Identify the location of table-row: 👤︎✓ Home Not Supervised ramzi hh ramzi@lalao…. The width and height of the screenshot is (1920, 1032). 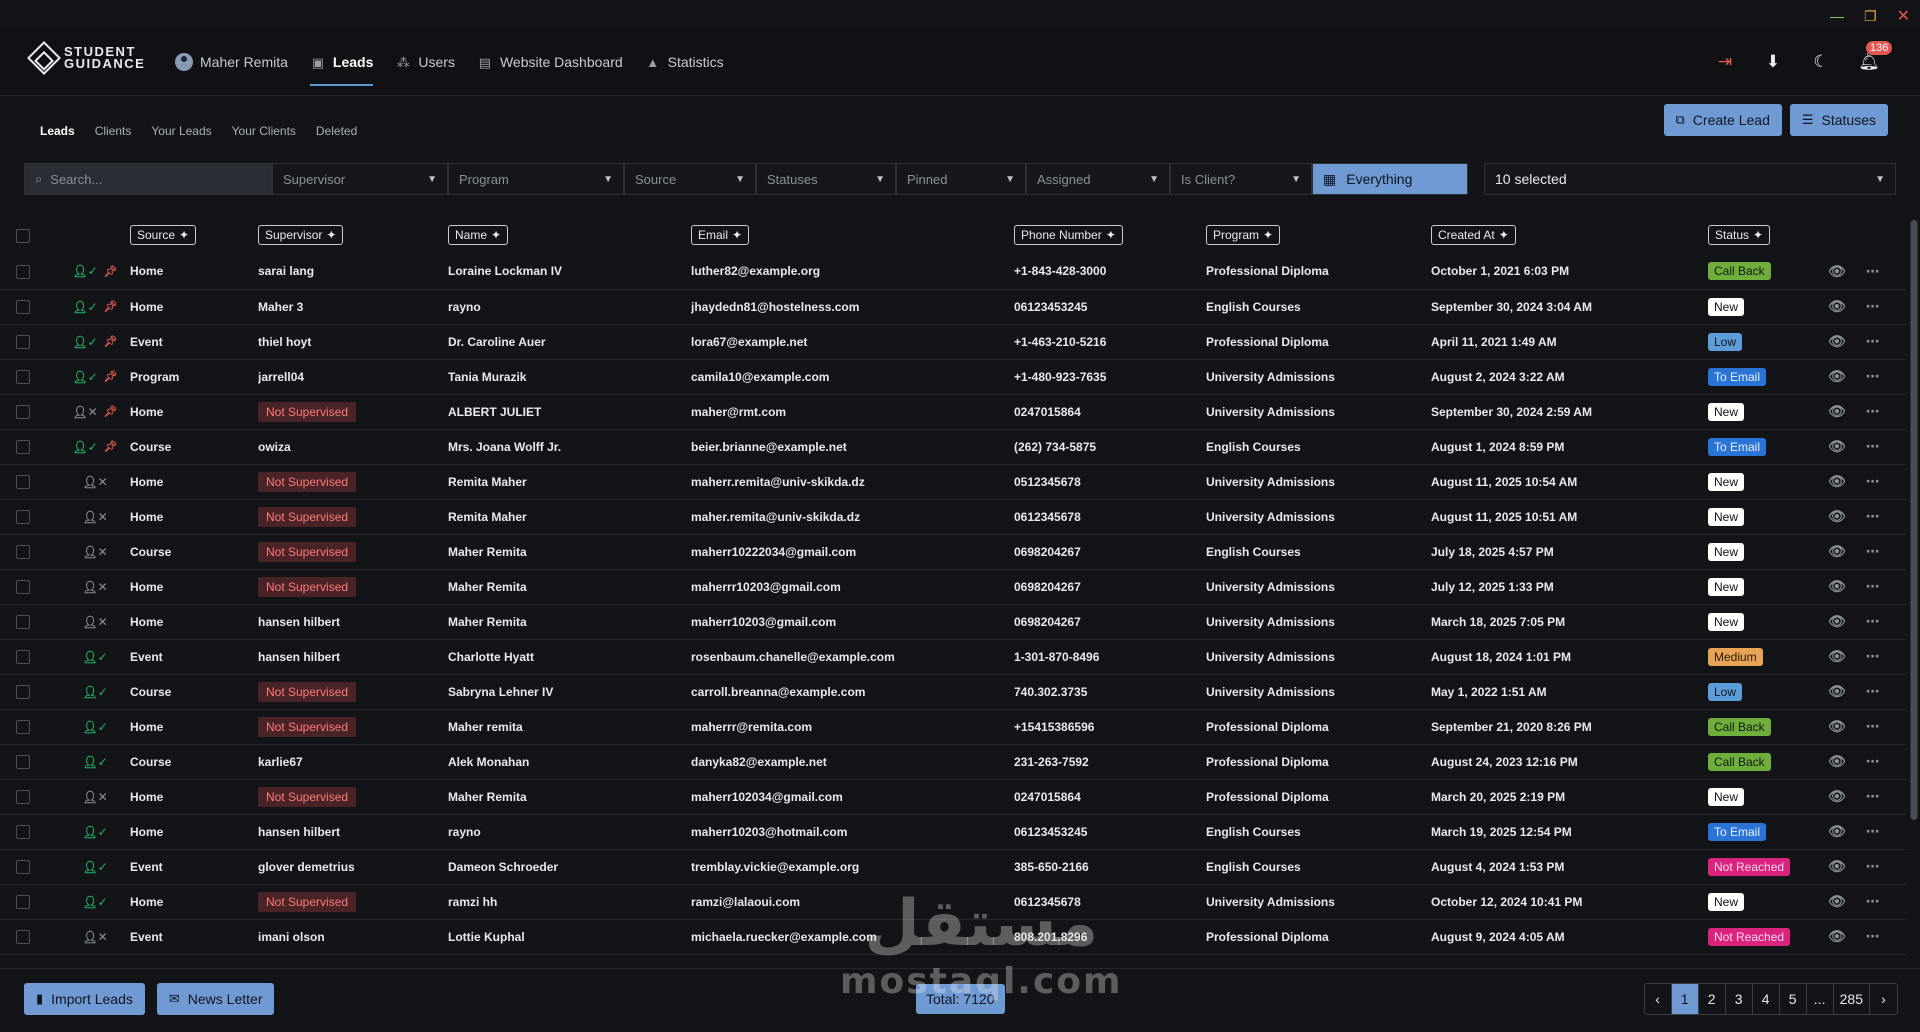
(953, 902).